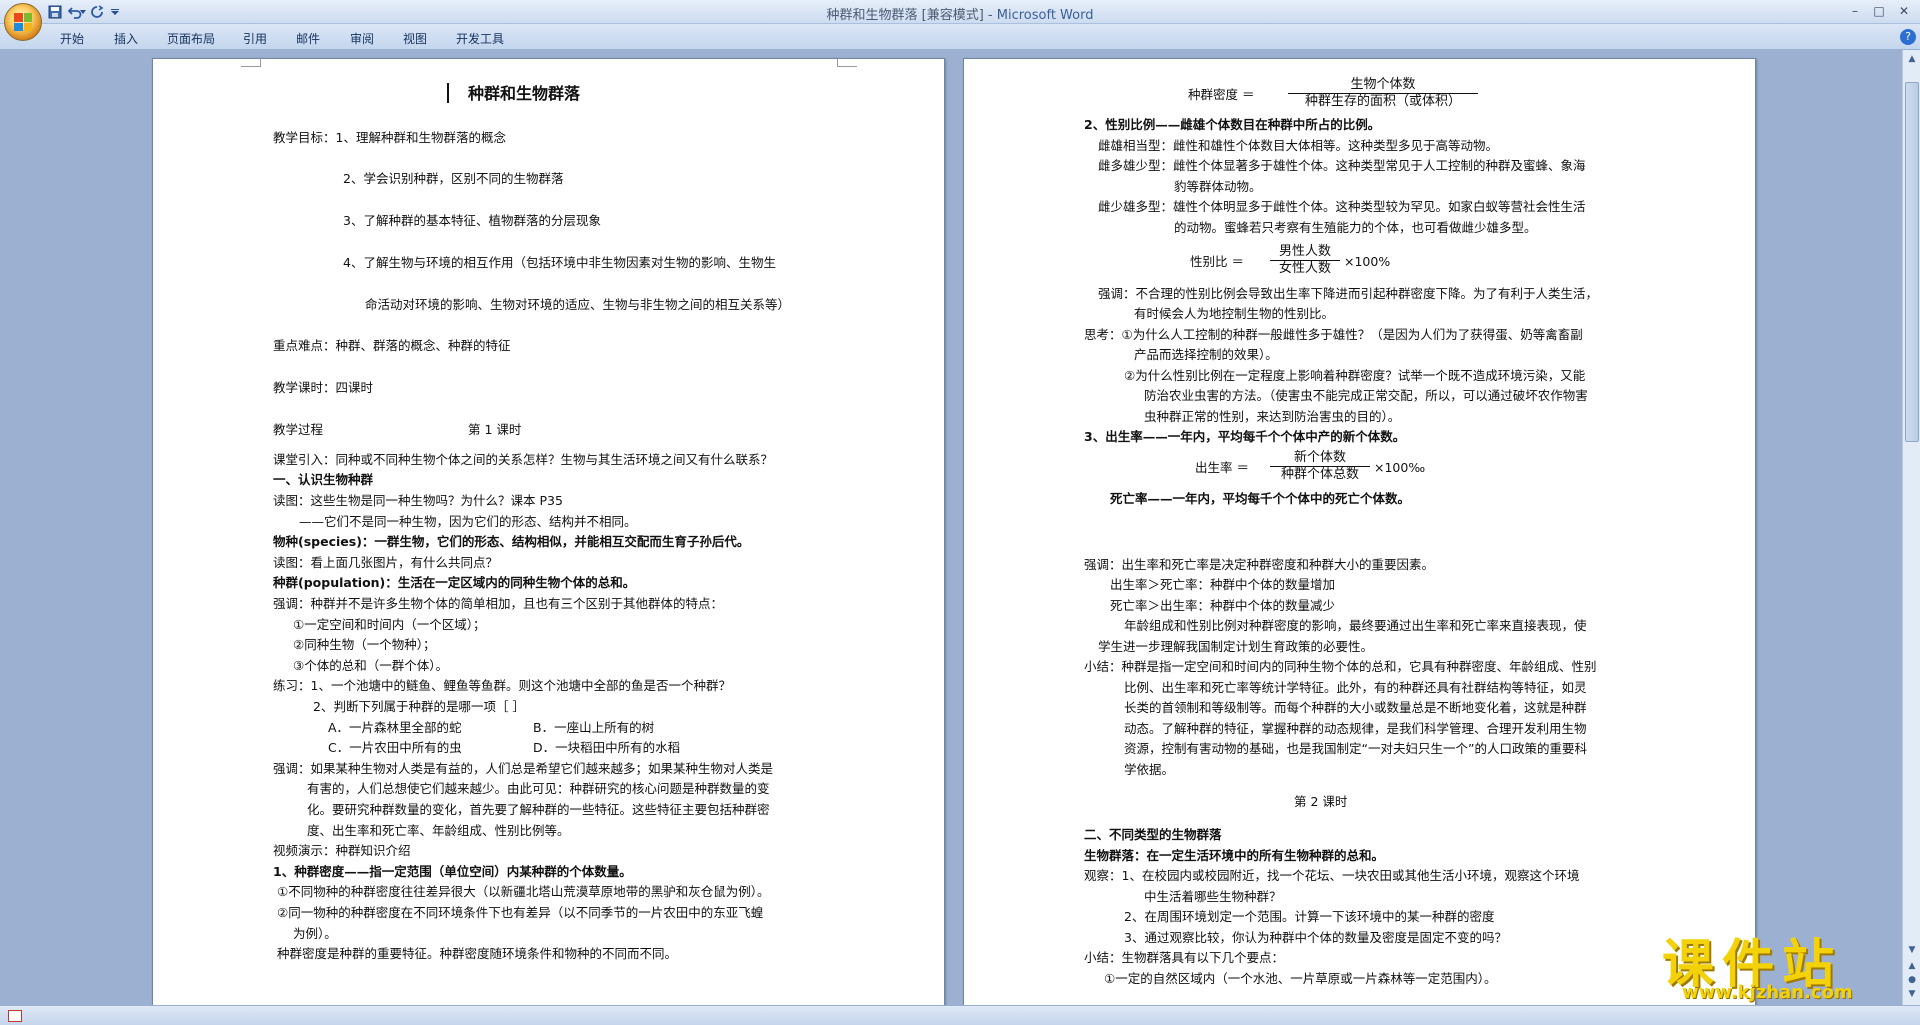  I want to click on section-heading: 1、种群密度——指一定范围（单位空间）内某种群的个体数量。, so click(452, 871).